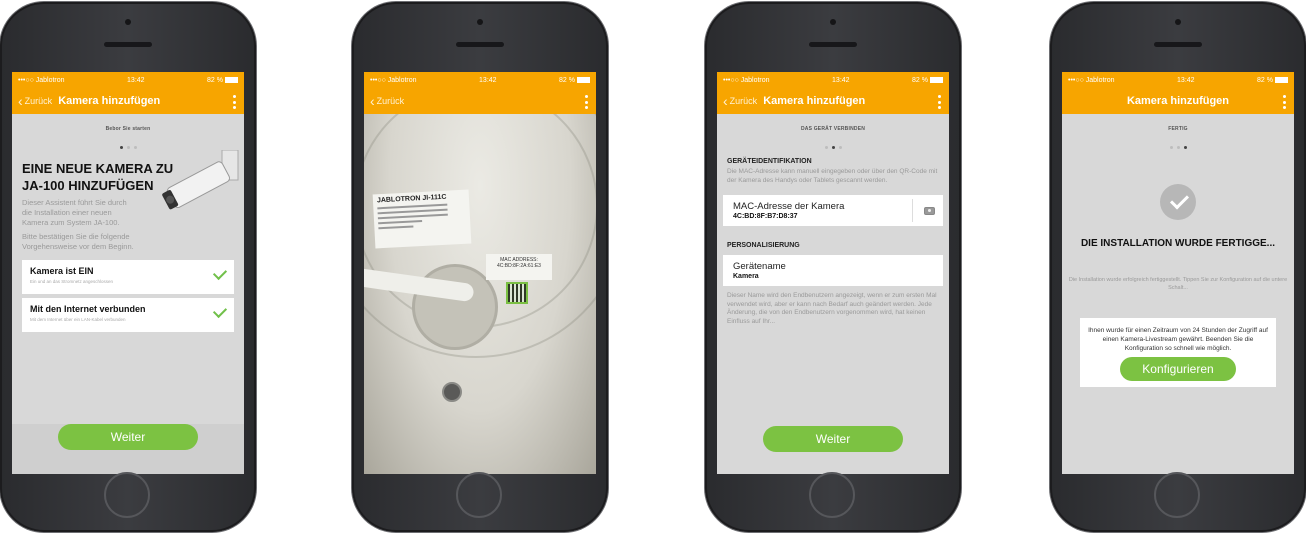  I want to click on mac-address-label: MAC ADDRESS: 4C:BD:8F:2A:61:E3, so click(519, 267).